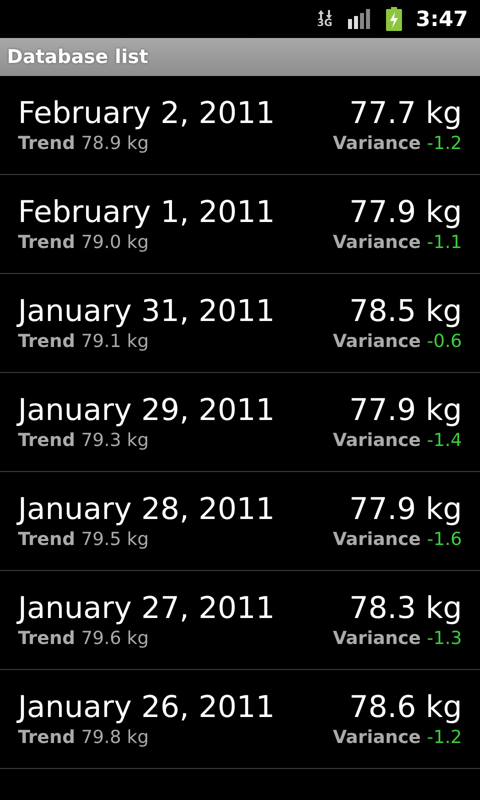 This screenshot has height=800, width=480. I want to click on clock-time: 3:47, so click(442, 19).